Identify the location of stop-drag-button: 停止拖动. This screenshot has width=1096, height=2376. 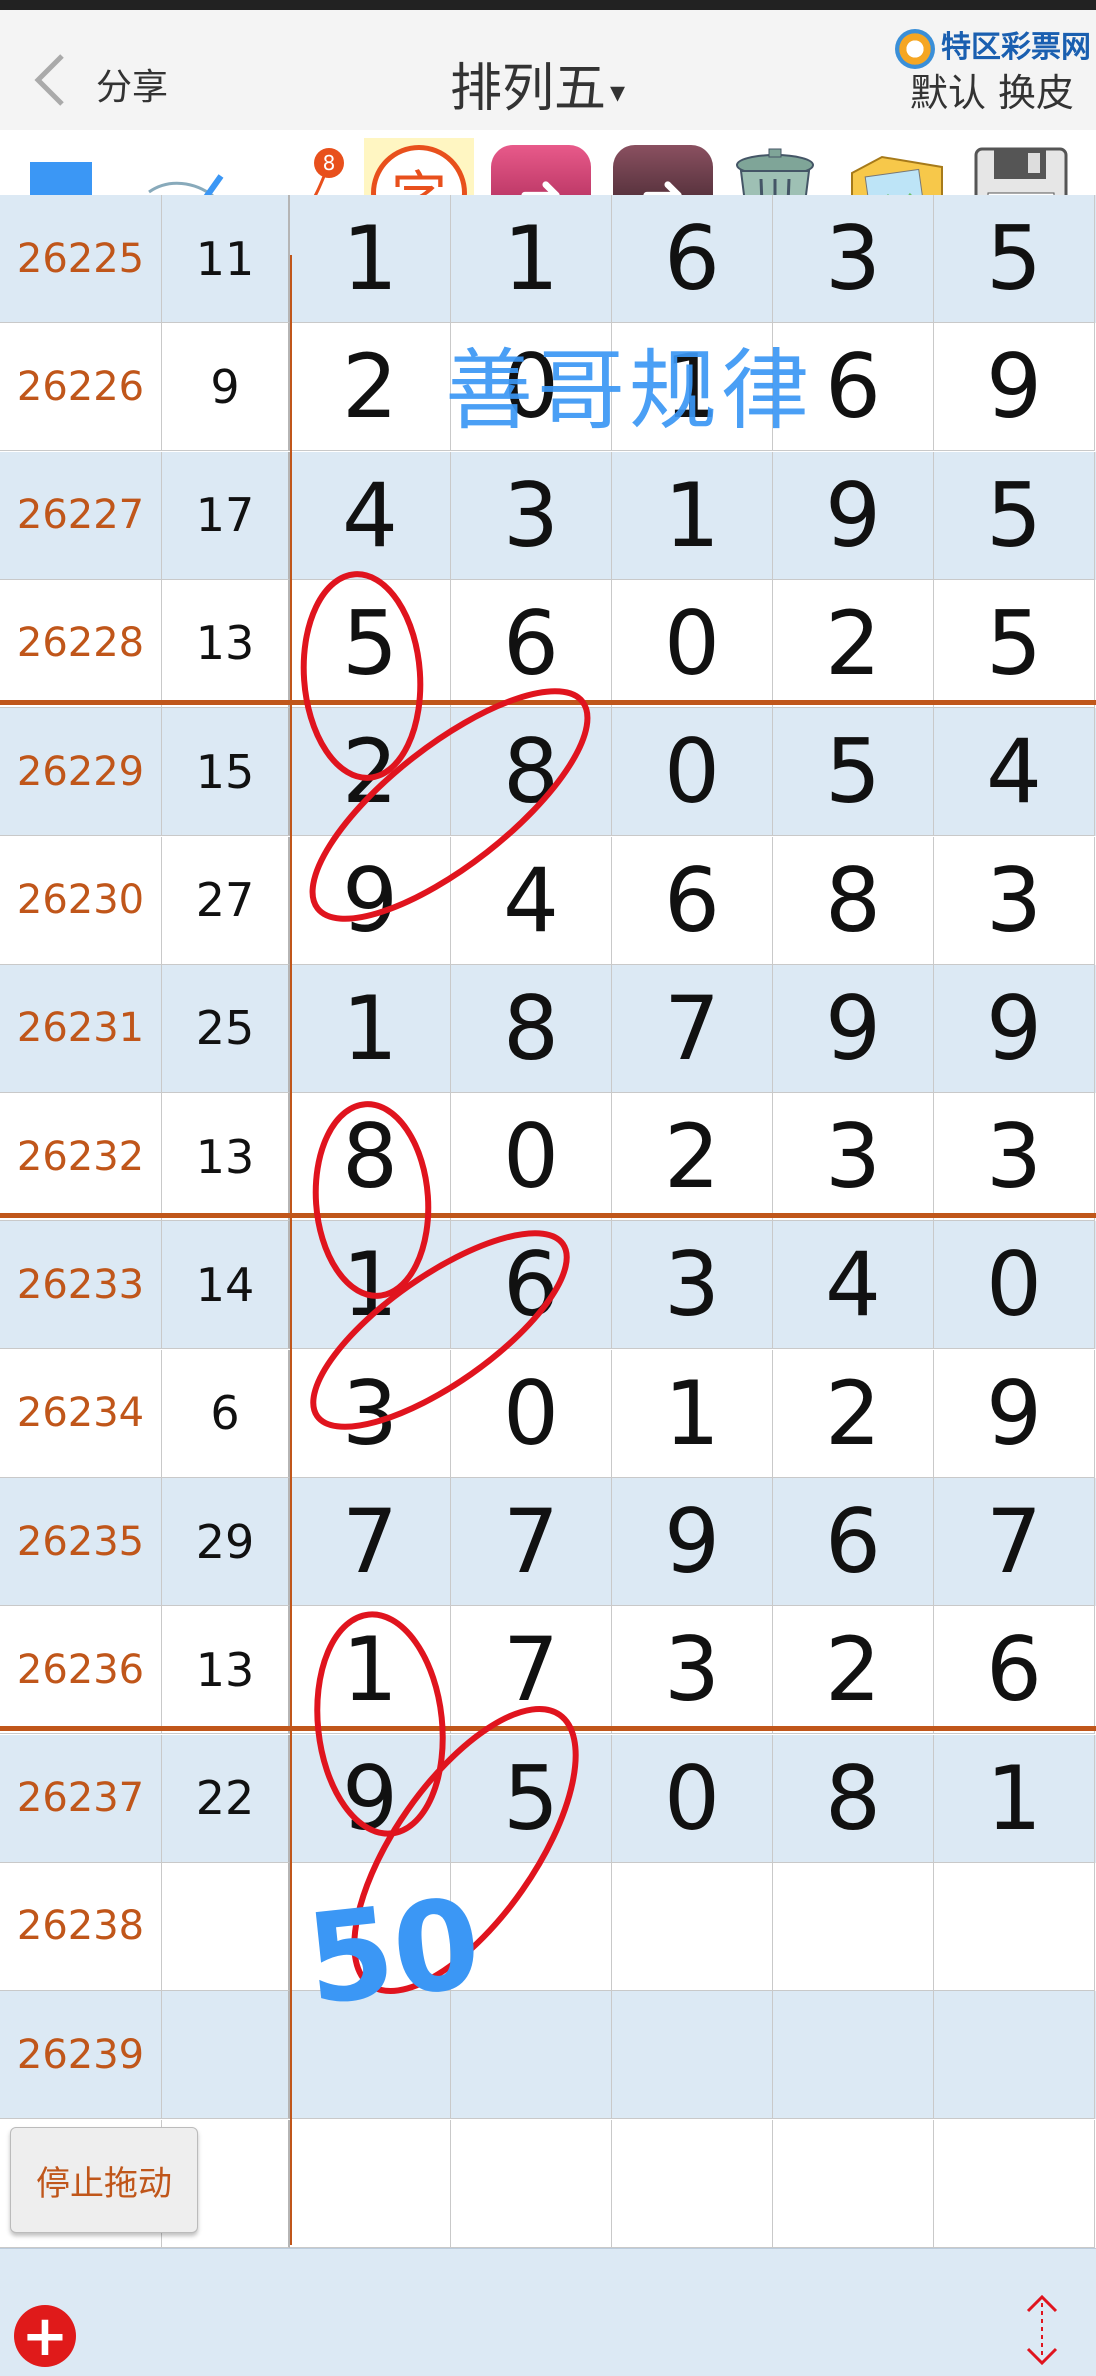
(104, 2180).